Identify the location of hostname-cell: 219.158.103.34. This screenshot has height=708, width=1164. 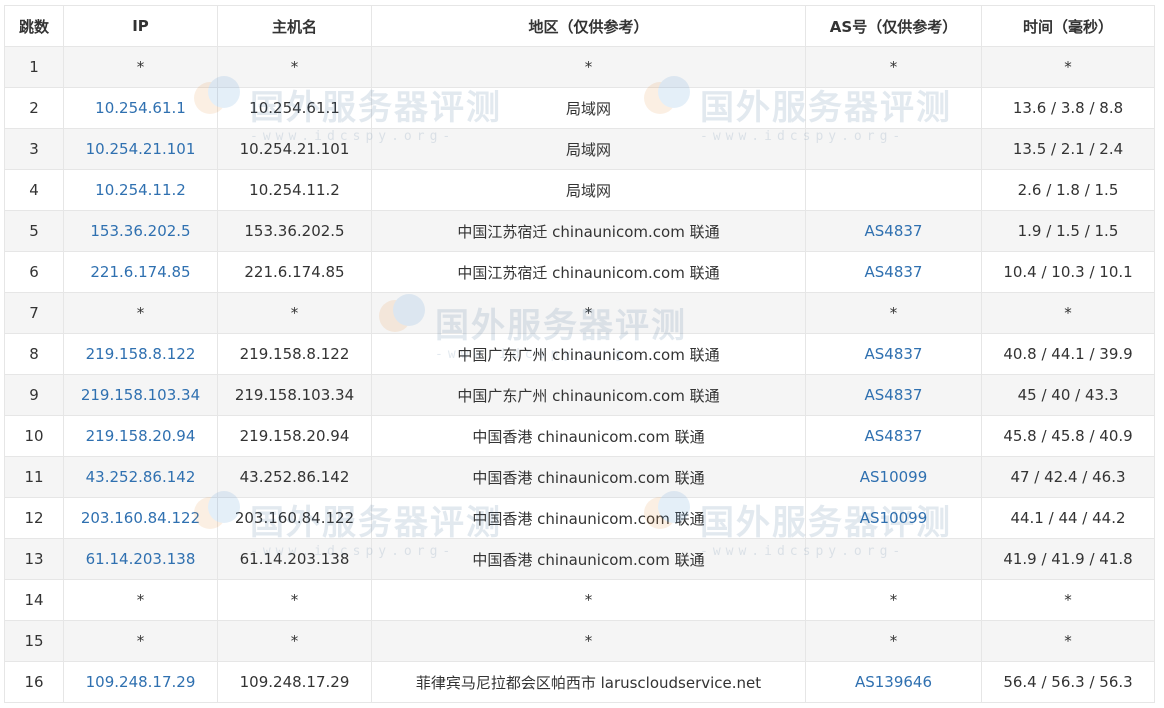
(294, 395).